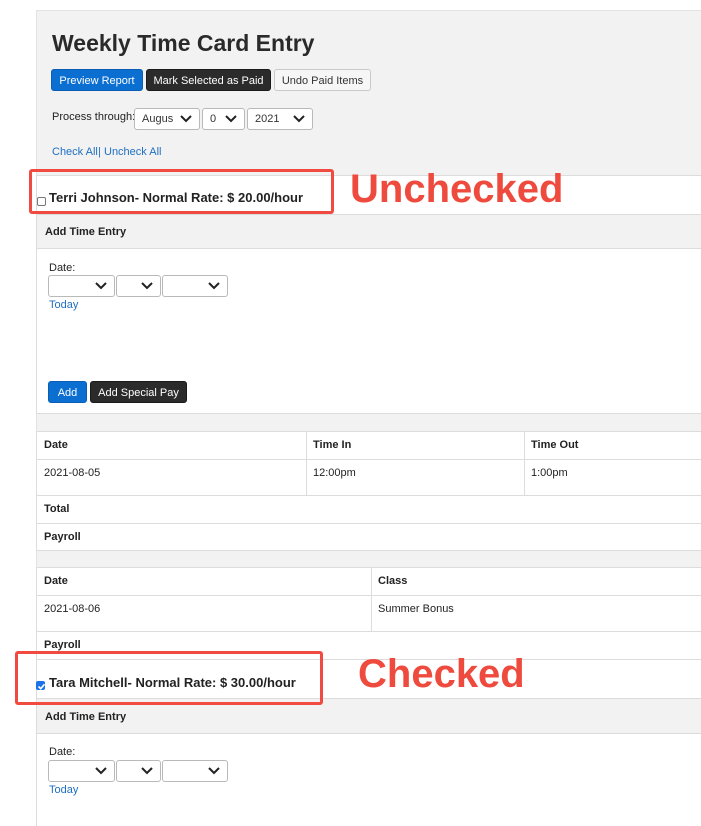 This screenshot has width=701, height=826. I want to click on check-all-link: Check All, so click(75, 152).